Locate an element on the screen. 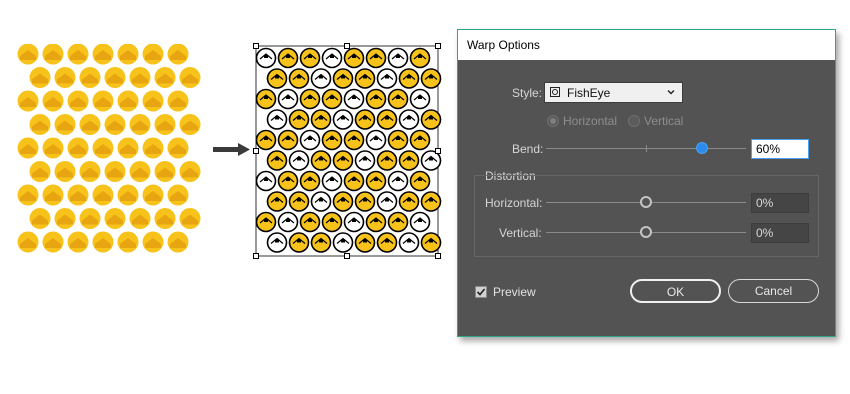  vertical-distortion-value-field: 0% is located at coordinates (780, 233).